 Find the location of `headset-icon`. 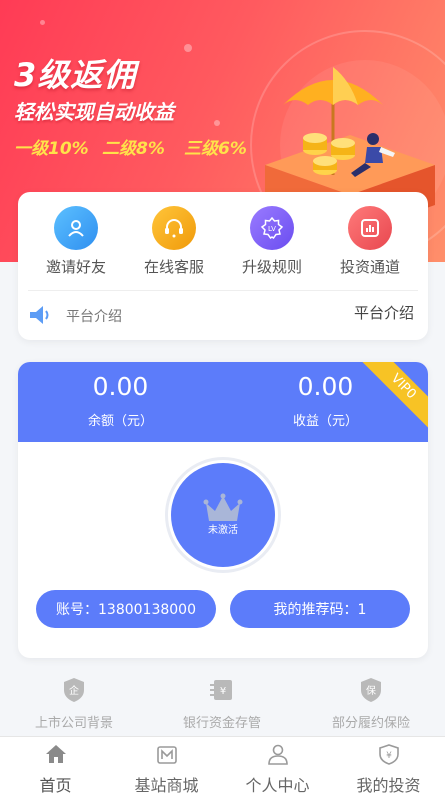

headset-icon is located at coordinates (174, 228).